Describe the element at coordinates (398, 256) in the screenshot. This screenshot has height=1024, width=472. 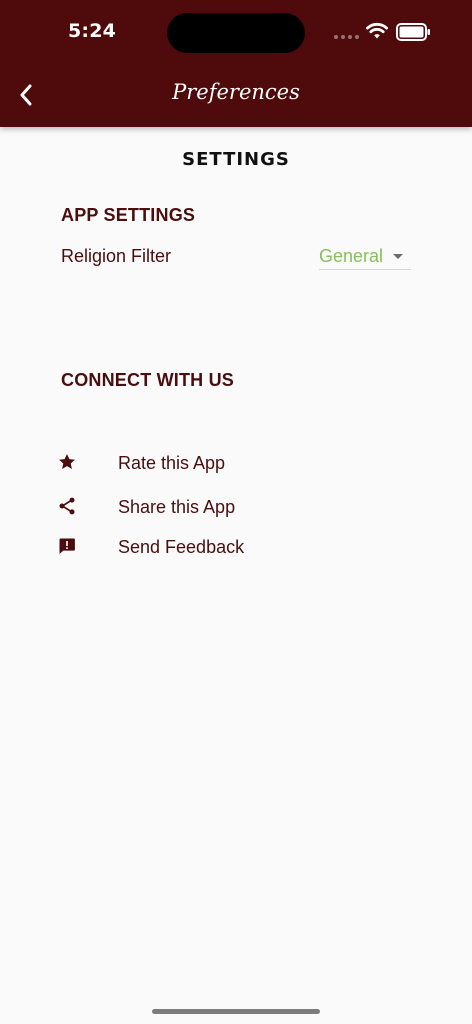
I see `dropdown-arrow-icon` at that location.